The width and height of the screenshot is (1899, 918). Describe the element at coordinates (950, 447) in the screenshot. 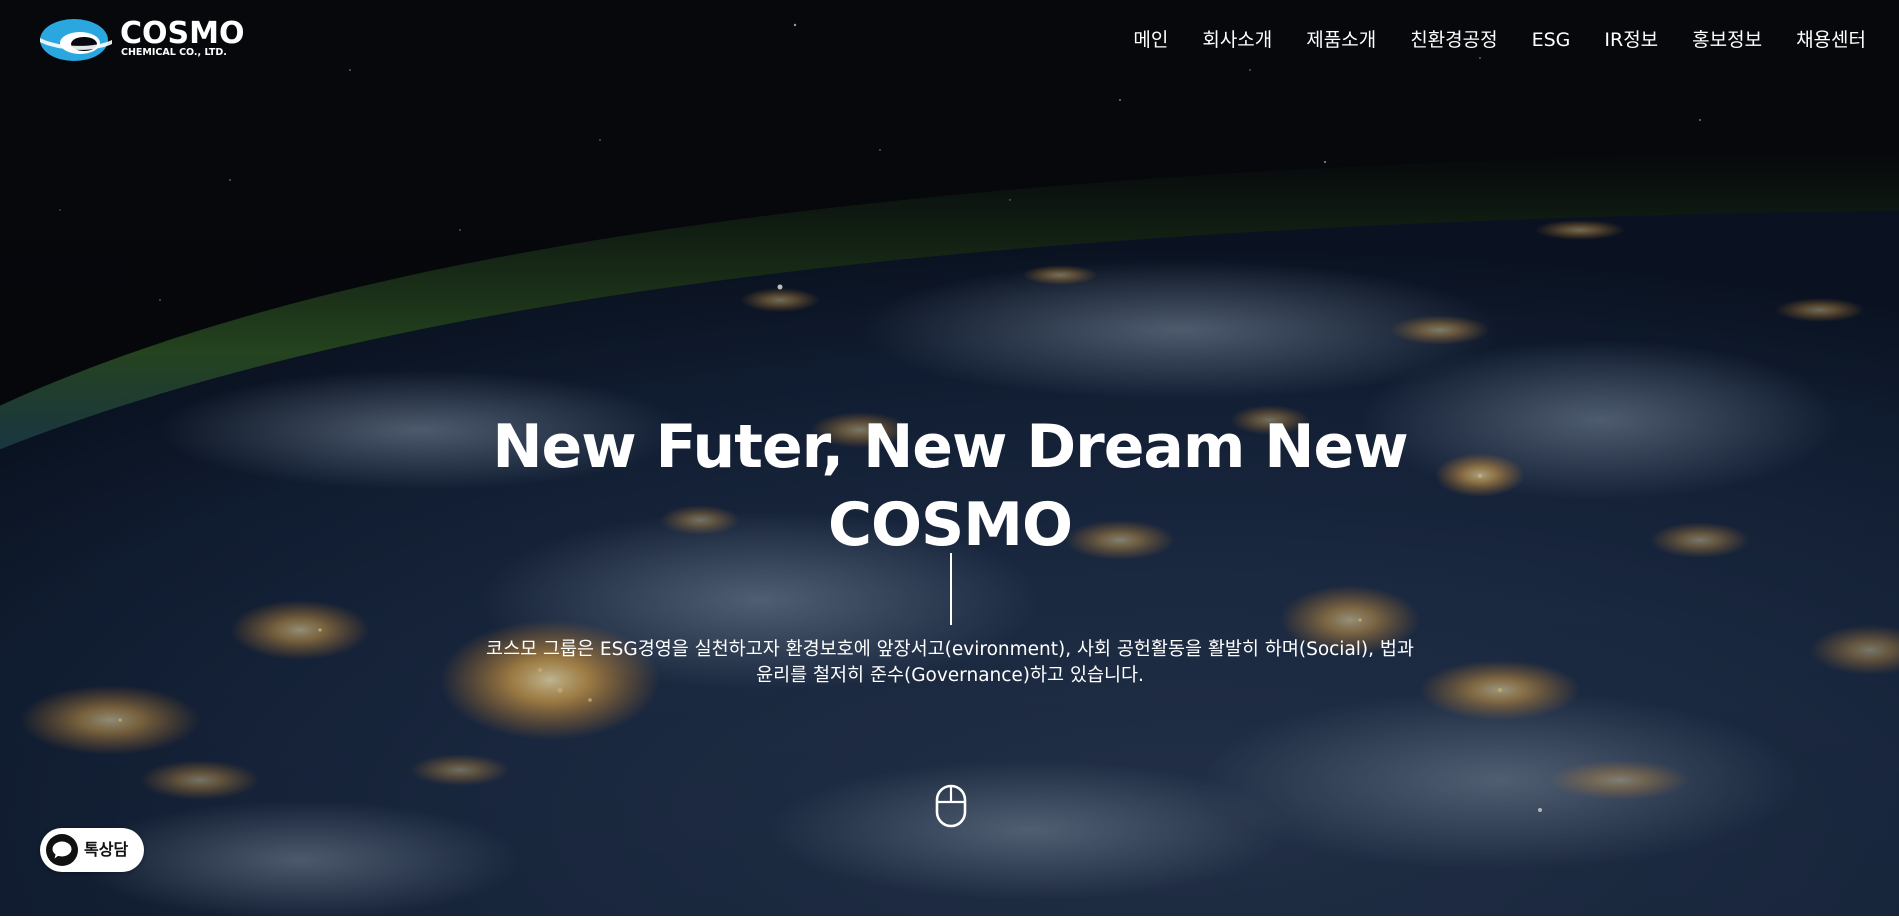

I see `hero-title-line1: New Futer, New Dream New` at that location.